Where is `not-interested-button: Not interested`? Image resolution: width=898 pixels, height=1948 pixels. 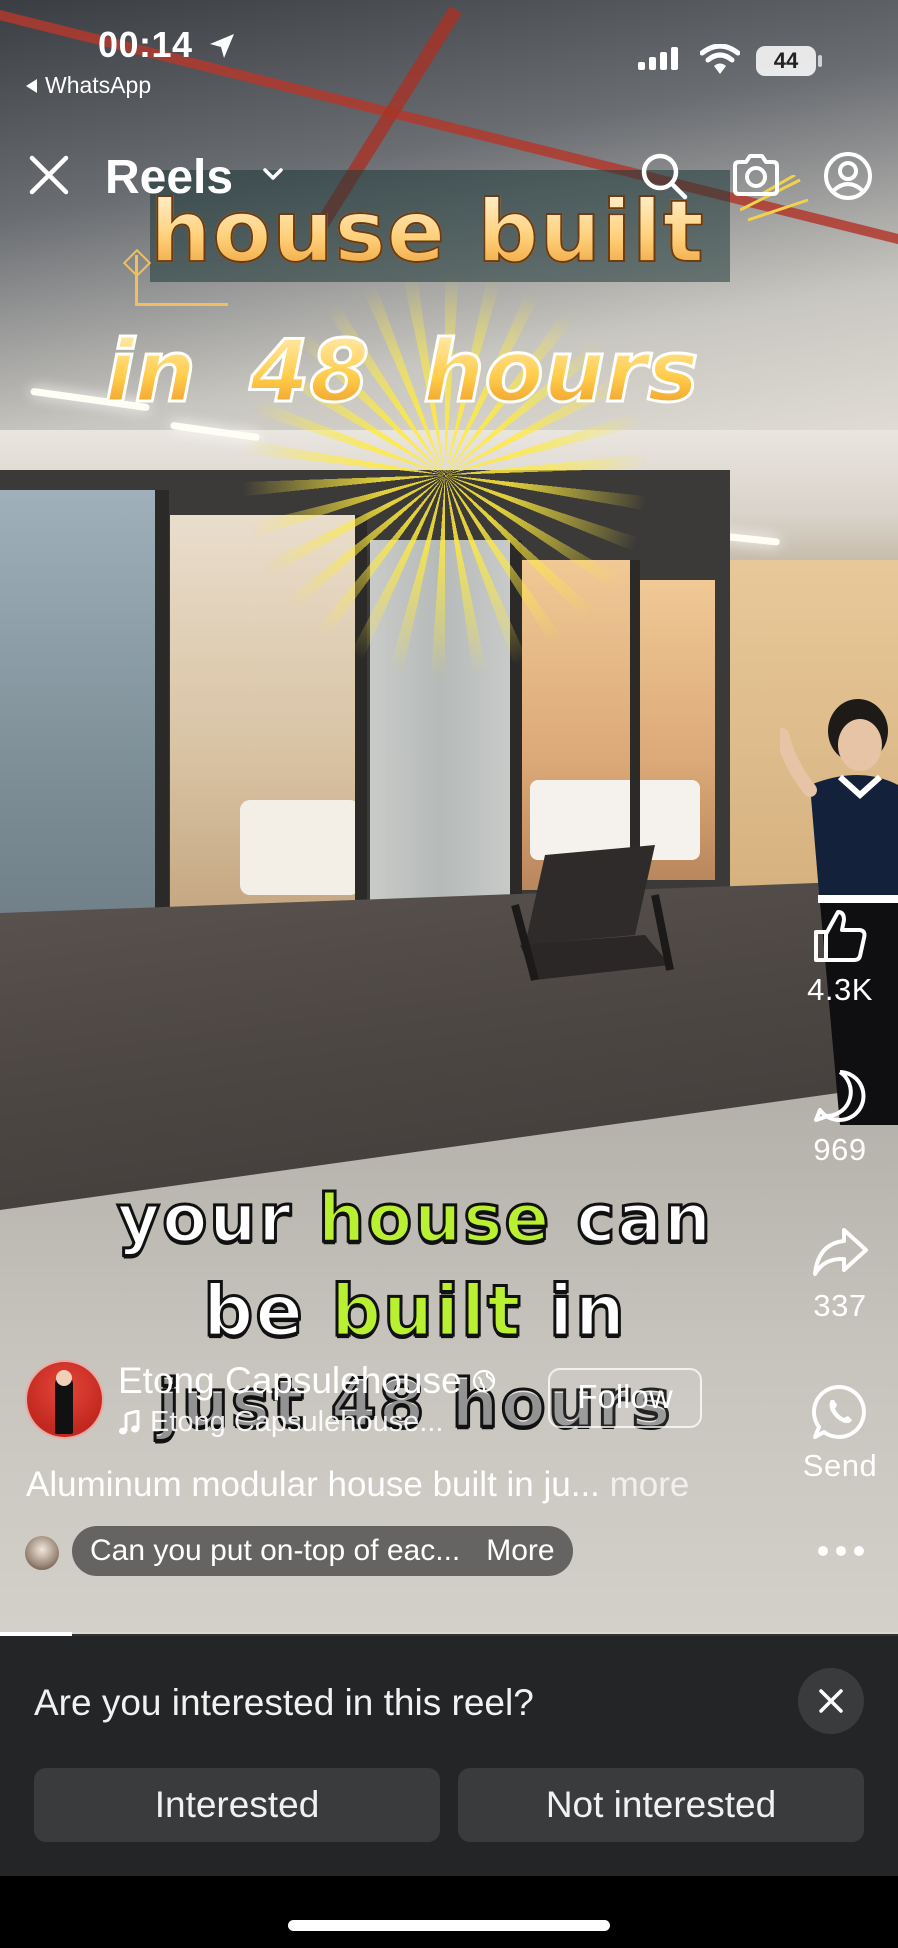
not-interested-button: Not interested is located at coordinates (661, 1805).